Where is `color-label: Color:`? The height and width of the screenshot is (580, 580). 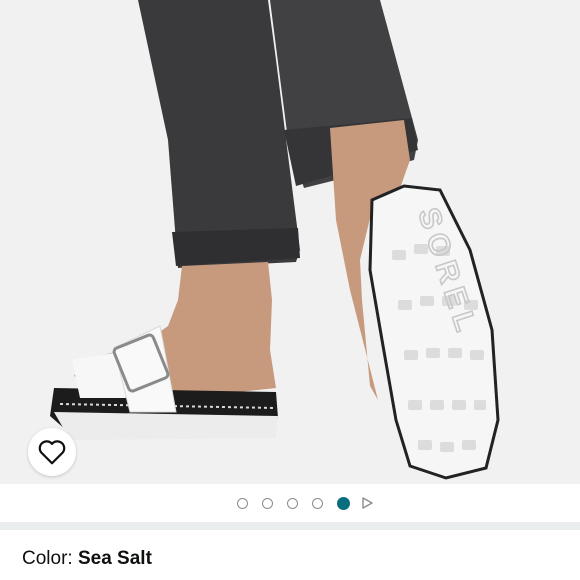 color-label: Color: is located at coordinates (47, 558).